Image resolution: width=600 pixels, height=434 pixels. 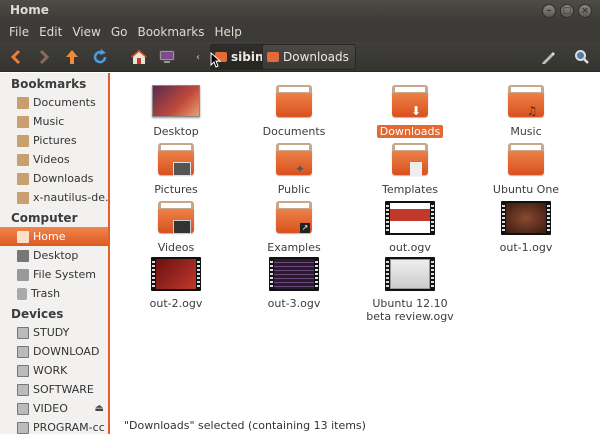 I want to click on sidebar-item-downloads: Downloads, so click(x=54, y=178).